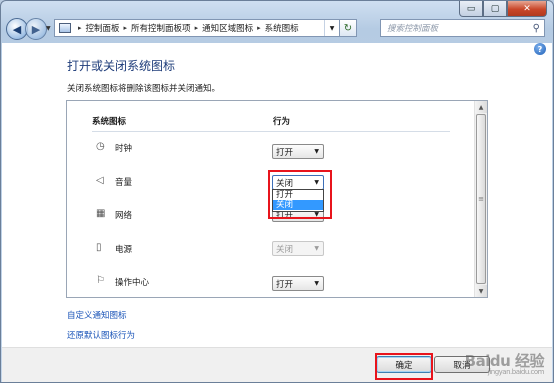  Describe the element at coordinates (298, 182) in the screenshot. I see `volume-behavior-select: 关闭 ▼` at that location.